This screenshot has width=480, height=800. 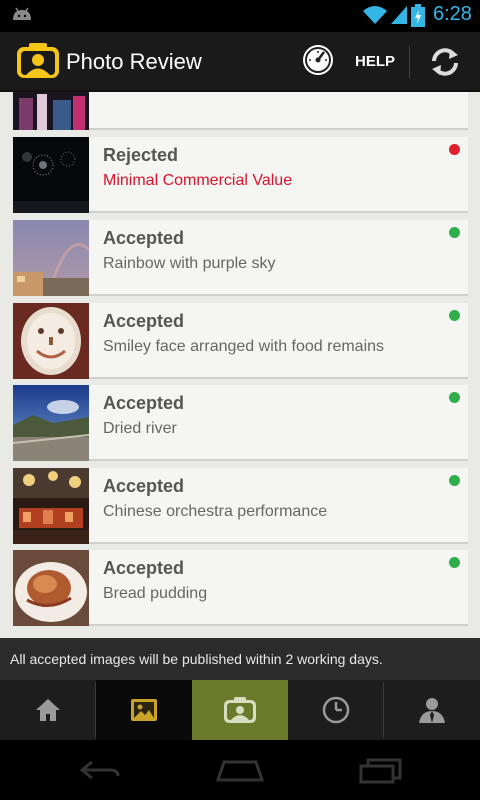 What do you see at coordinates (409, 62) in the screenshot?
I see `action-divider` at bounding box center [409, 62].